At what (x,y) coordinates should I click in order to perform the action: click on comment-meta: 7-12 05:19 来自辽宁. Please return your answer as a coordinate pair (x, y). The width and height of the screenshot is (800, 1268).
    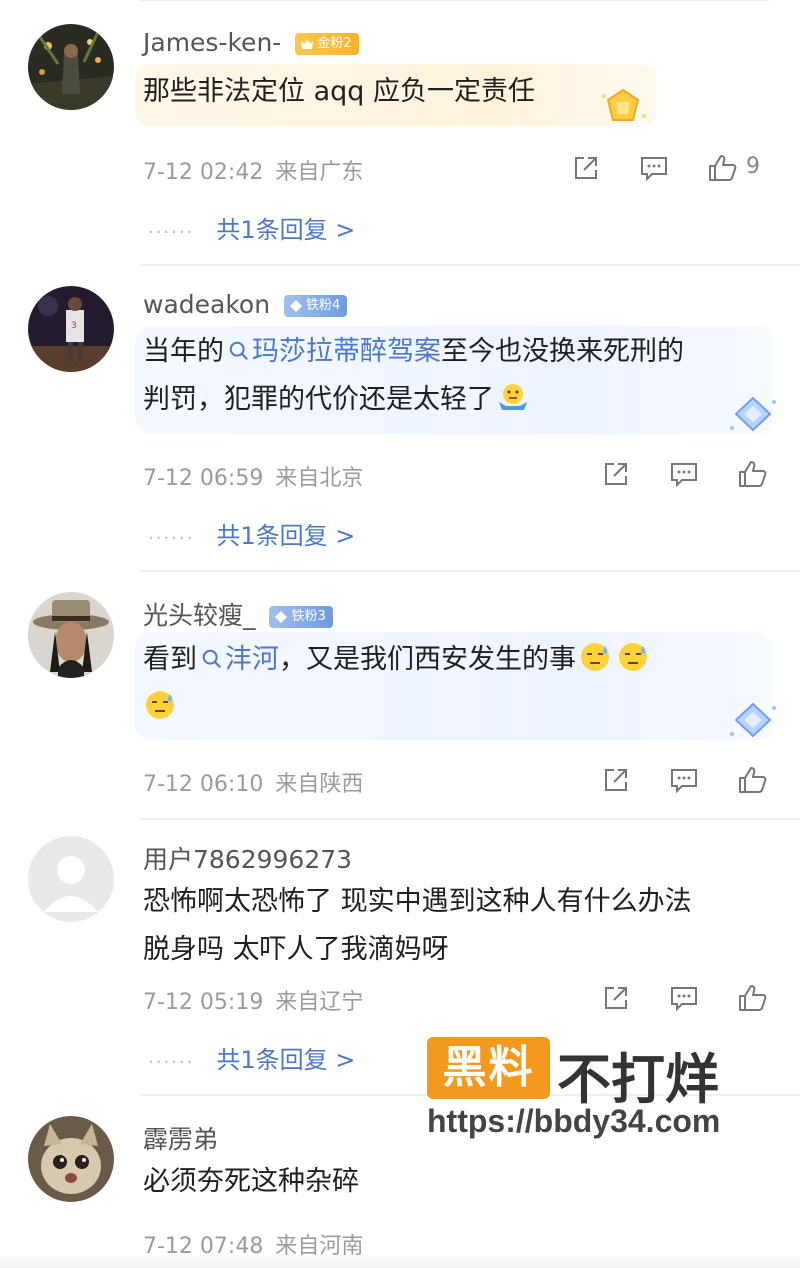
    Looking at the image, I should click on (253, 1000).